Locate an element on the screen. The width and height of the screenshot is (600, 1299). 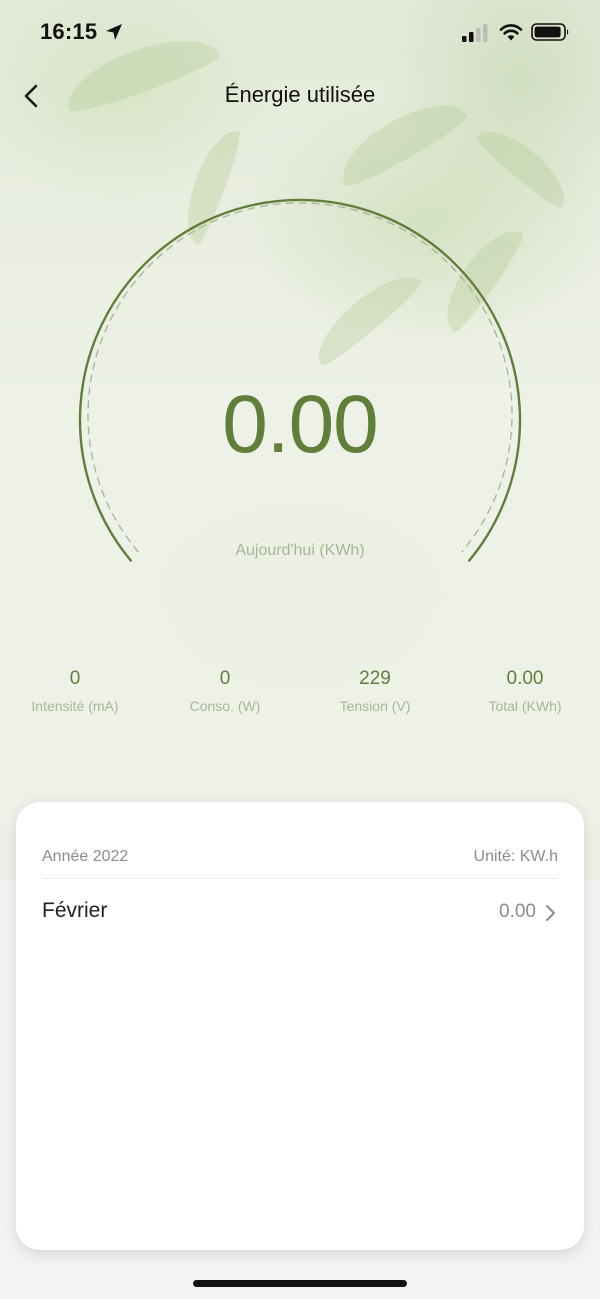
gauge-caption: Aujourd'hui (KWh) is located at coordinates (300, 550).